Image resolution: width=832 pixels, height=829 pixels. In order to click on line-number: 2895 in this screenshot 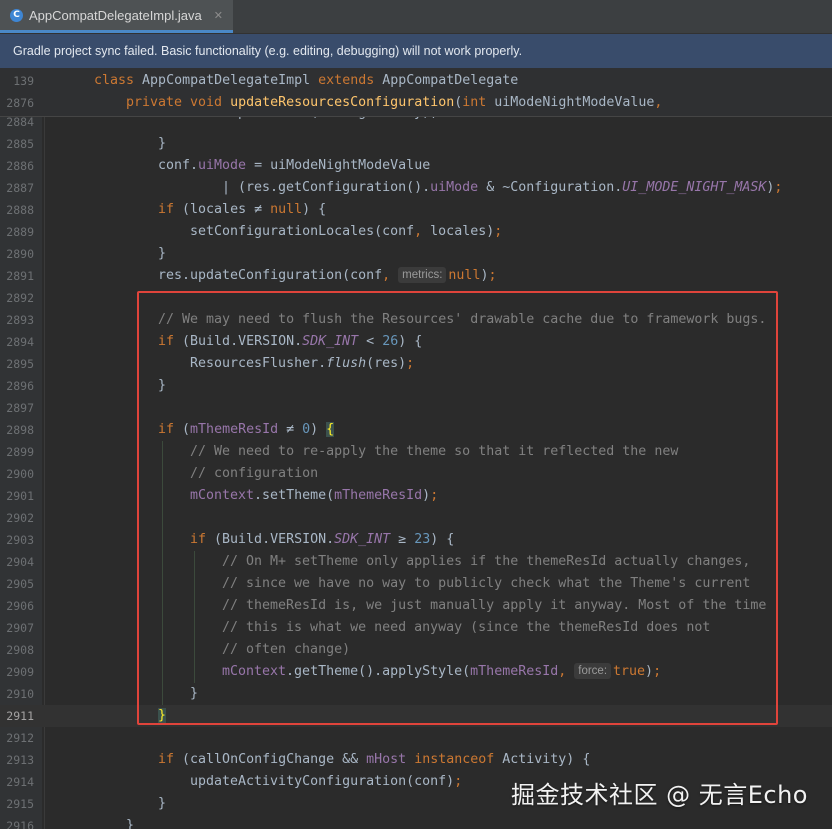, I will do `click(17, 364)`.